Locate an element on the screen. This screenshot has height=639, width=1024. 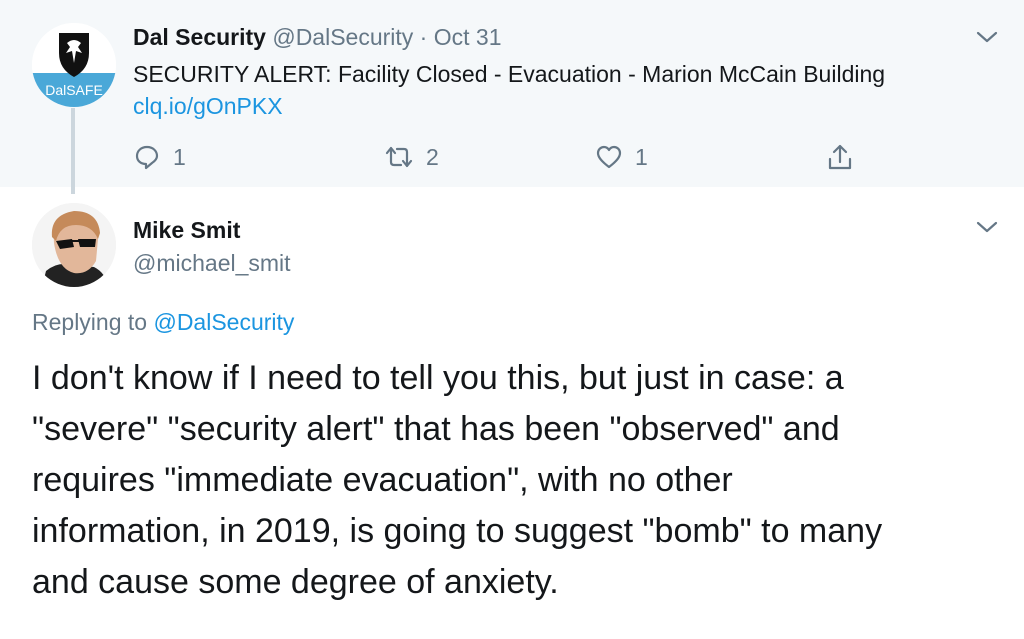
retweet-icon is located at coordinates (399, 157).